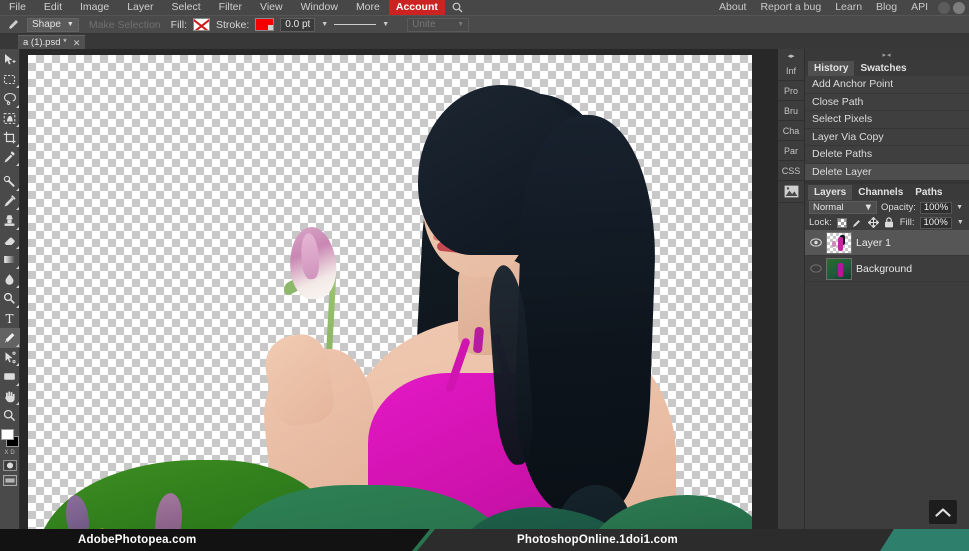  I want to click on object-select-tool, so click(10, 119).